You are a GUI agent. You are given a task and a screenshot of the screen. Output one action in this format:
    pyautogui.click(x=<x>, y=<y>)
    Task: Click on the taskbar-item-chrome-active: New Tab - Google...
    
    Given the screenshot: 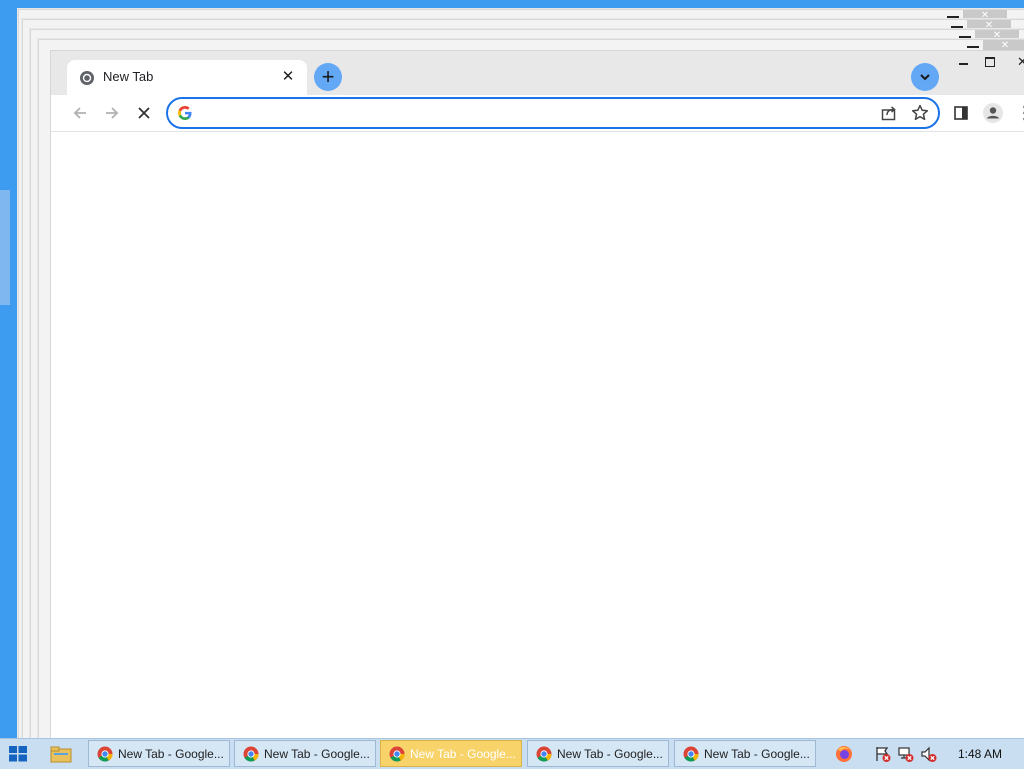 What is the action you would take?
    pyautogui.click(x=451, y=753)
    